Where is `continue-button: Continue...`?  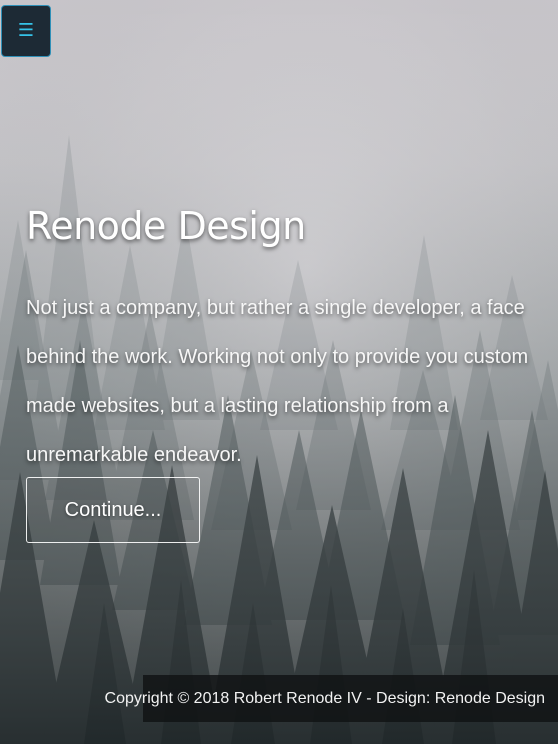 continue-button: Continue... is located at coordinates (113, 510).